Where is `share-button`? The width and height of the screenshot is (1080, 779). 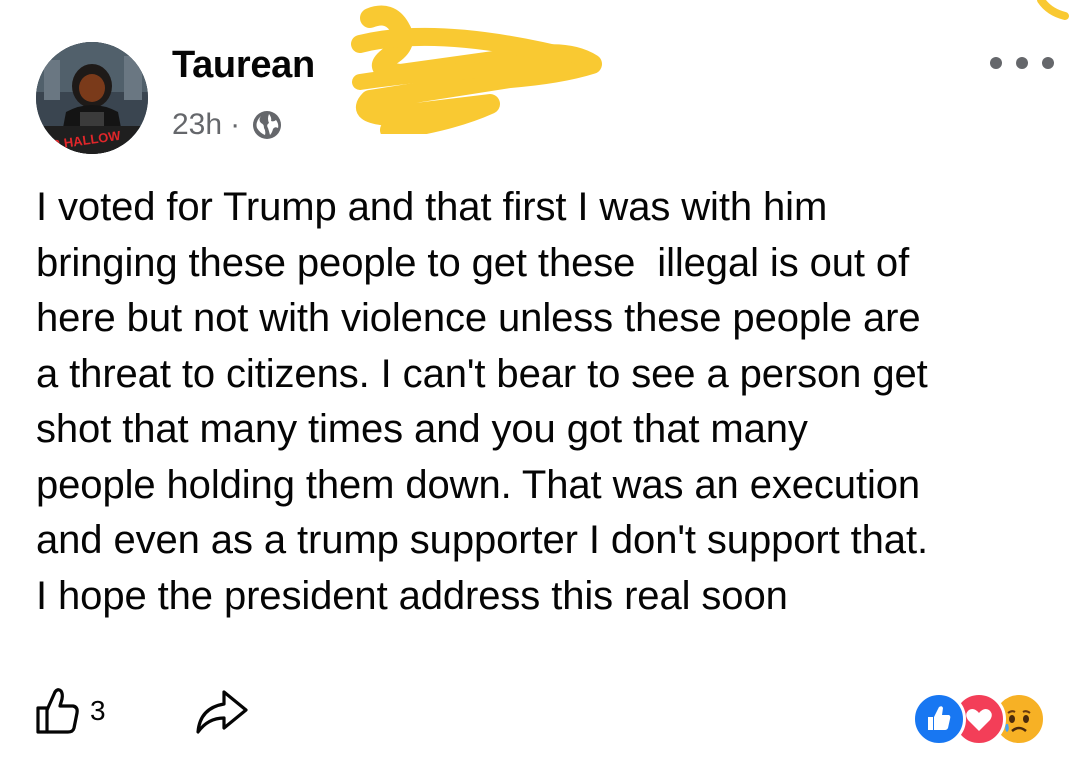 share-button is located at coordinates (221, 715).